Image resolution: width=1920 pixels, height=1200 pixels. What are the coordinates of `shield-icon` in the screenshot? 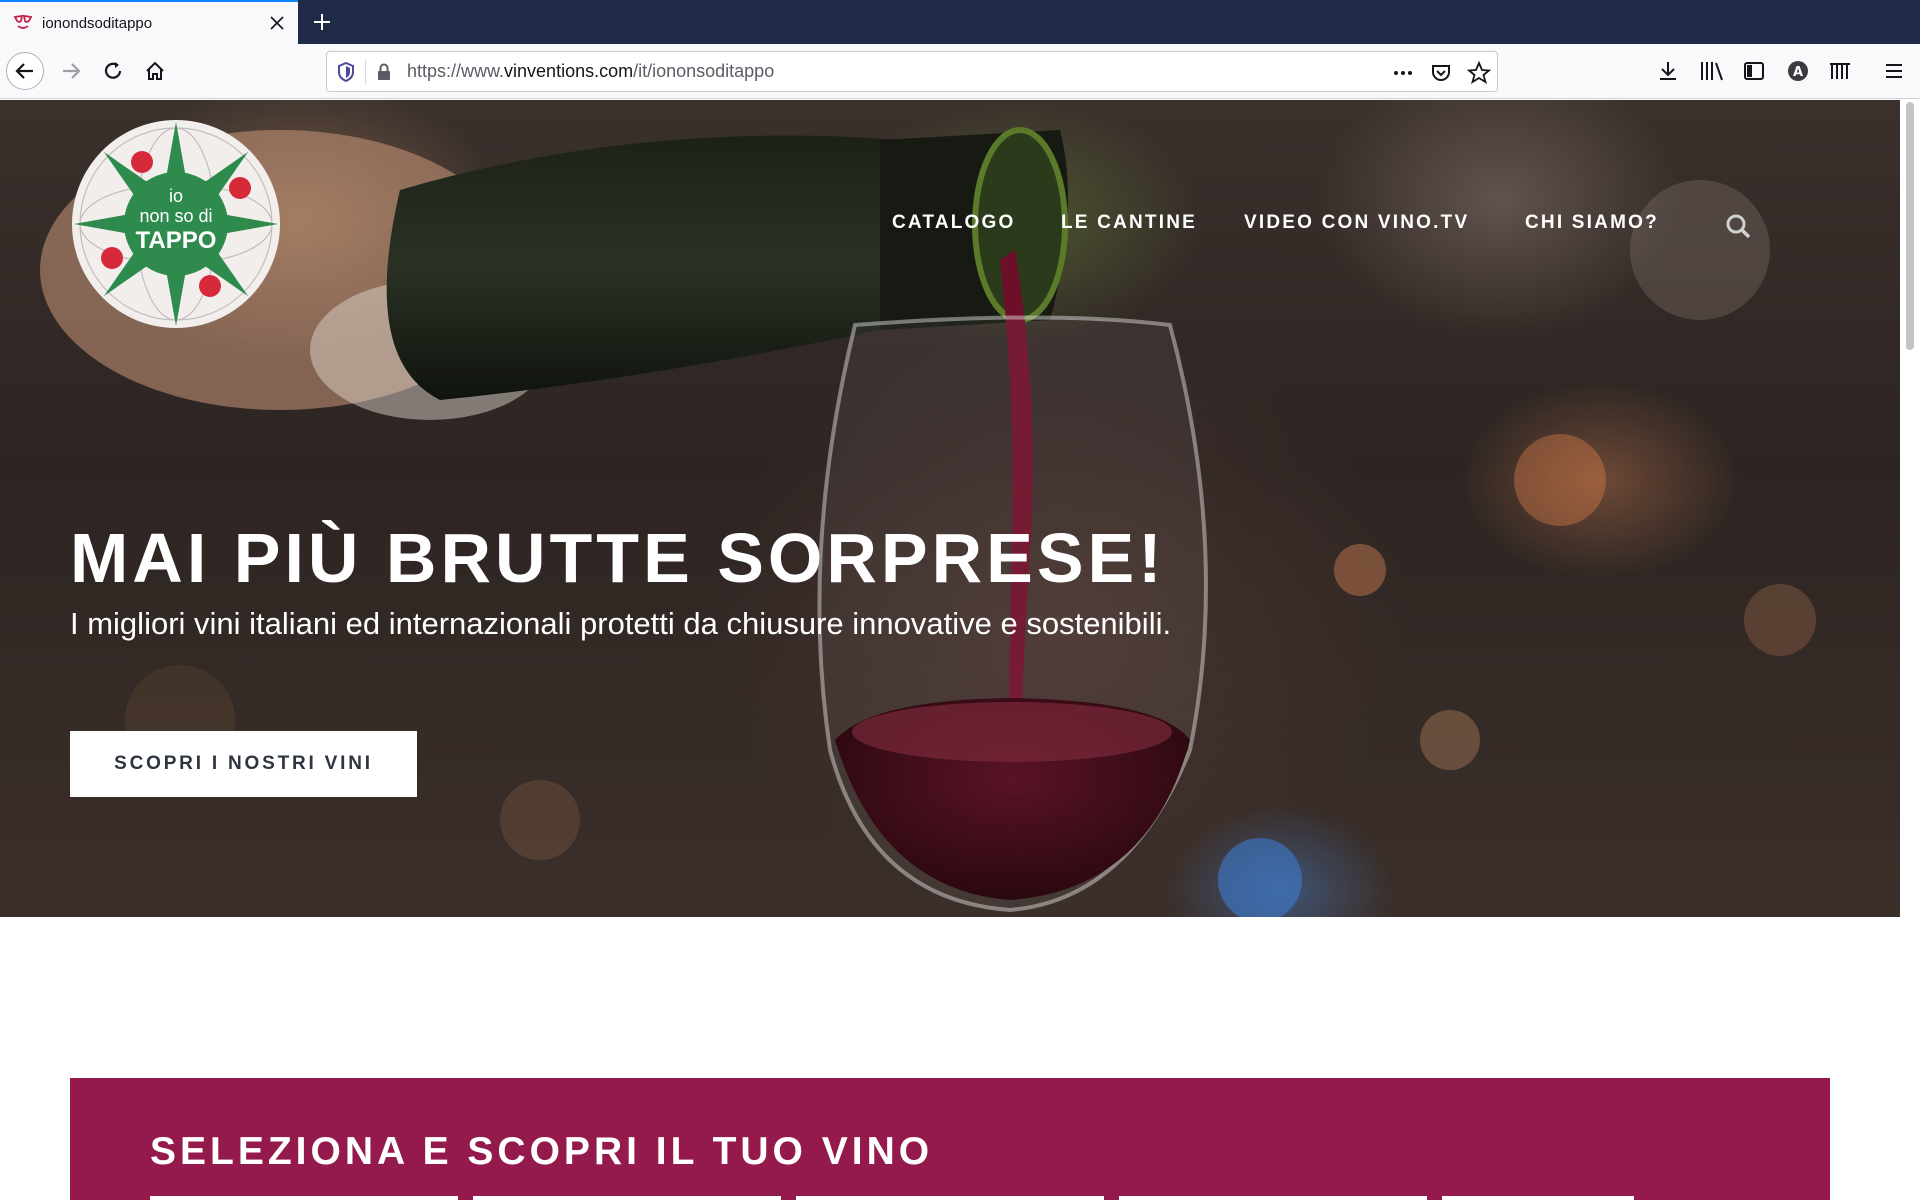 It's located at (346, 72).